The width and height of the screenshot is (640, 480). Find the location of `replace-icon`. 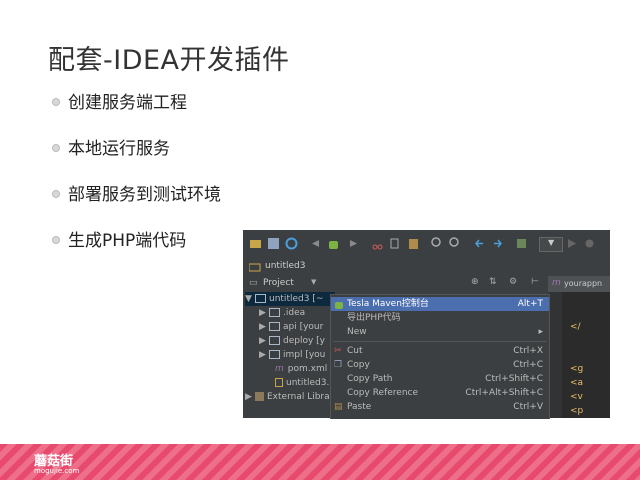

replace-icon is located at coordinates (455, 243).